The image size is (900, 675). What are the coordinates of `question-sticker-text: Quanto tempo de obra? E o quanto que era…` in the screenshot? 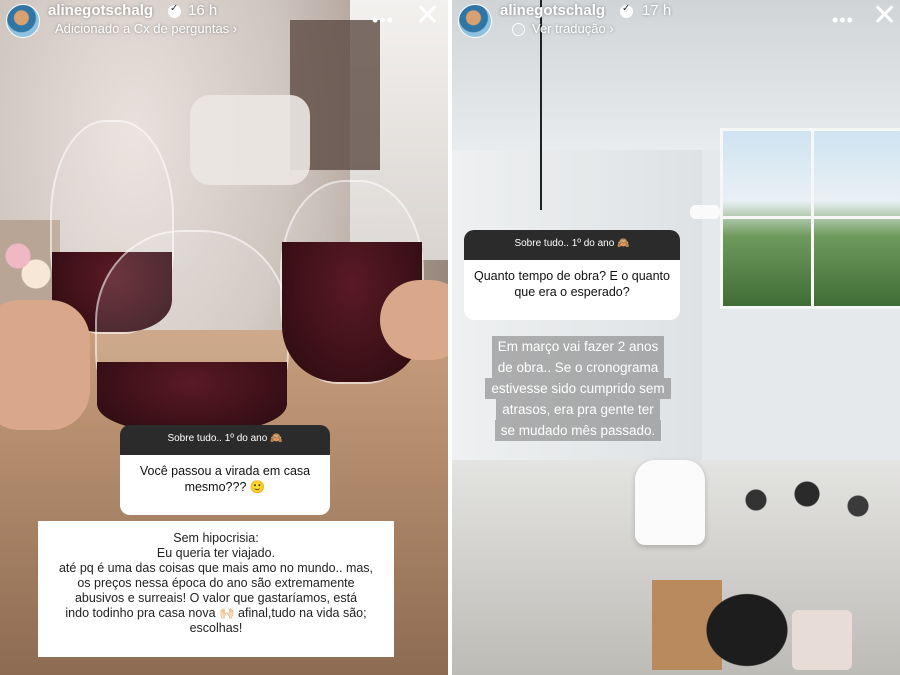 It's located at (572, 290).